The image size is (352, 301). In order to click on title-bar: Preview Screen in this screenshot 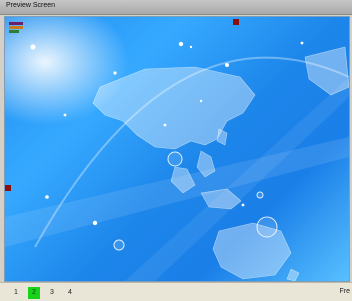, I will do `click(176, 7)`.